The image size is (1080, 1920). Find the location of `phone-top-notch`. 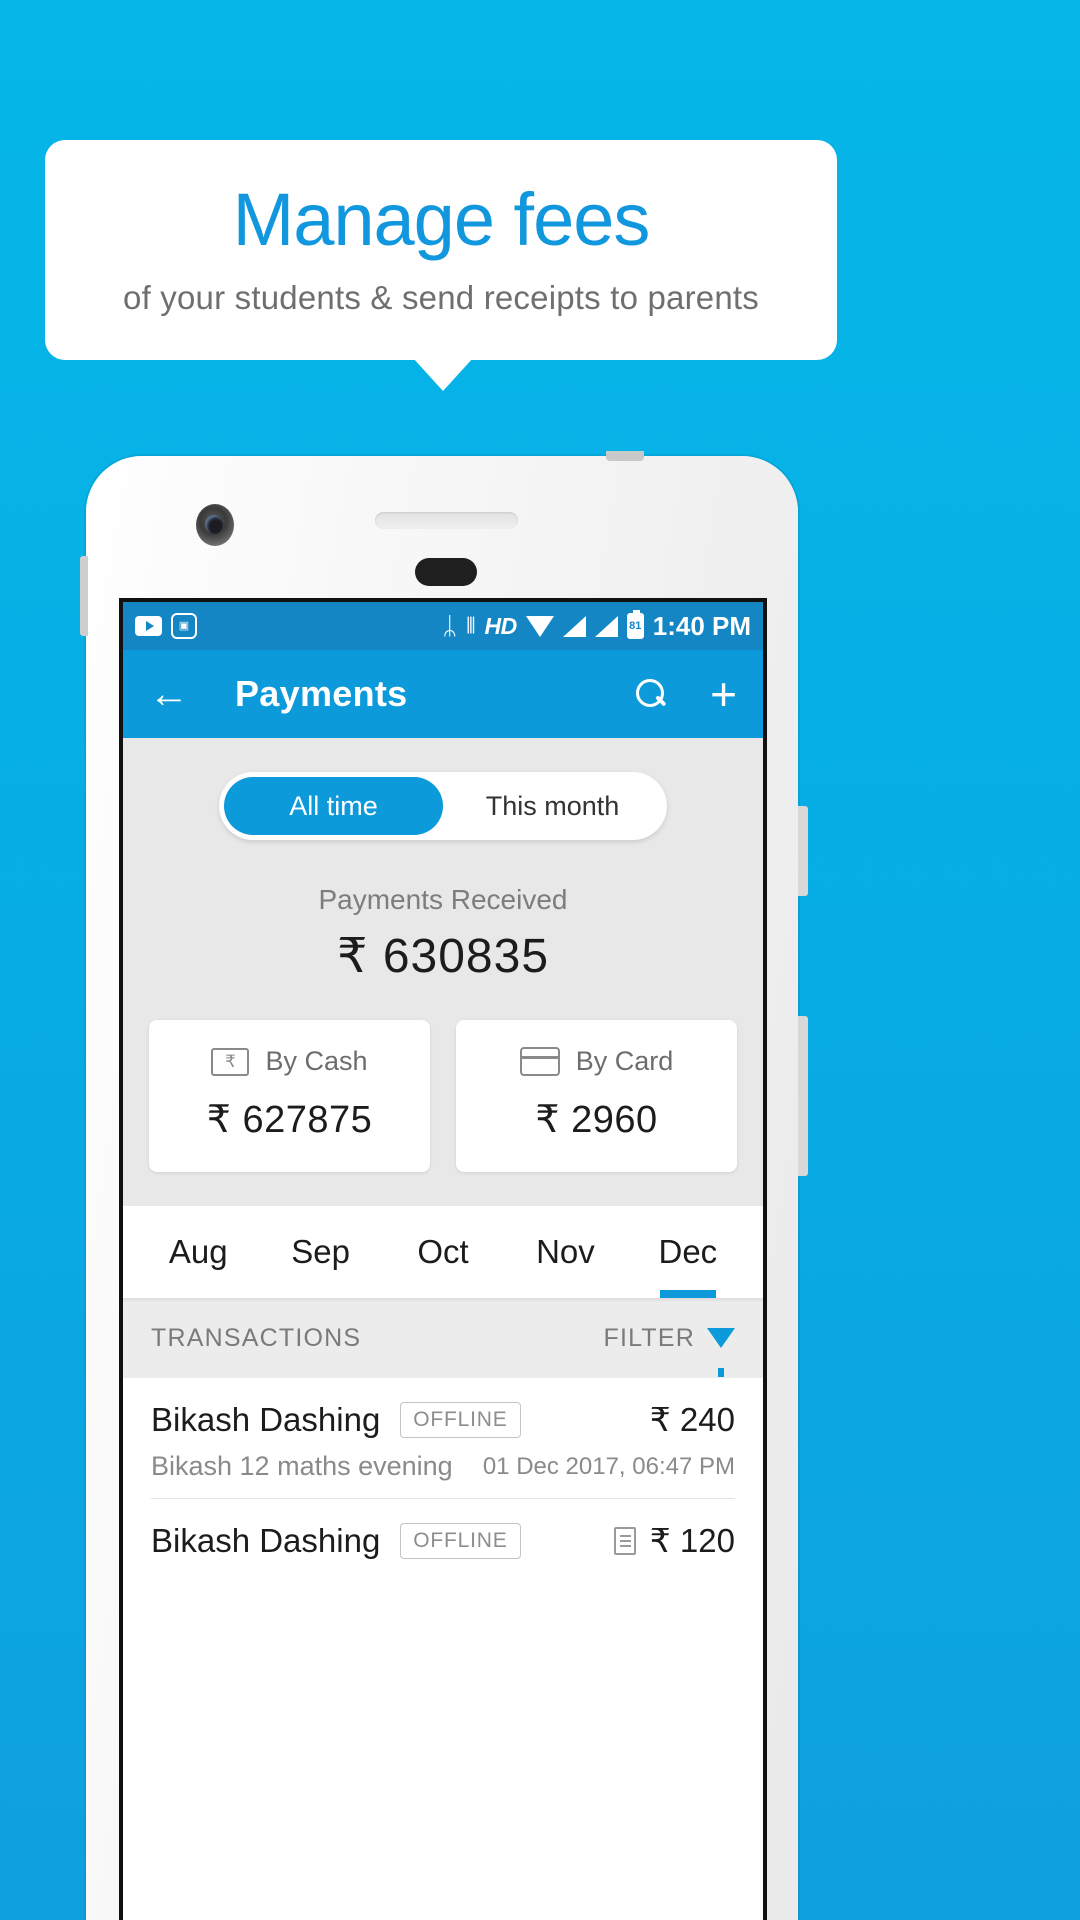

phone-top-notch is located at coordinates (625, 456).